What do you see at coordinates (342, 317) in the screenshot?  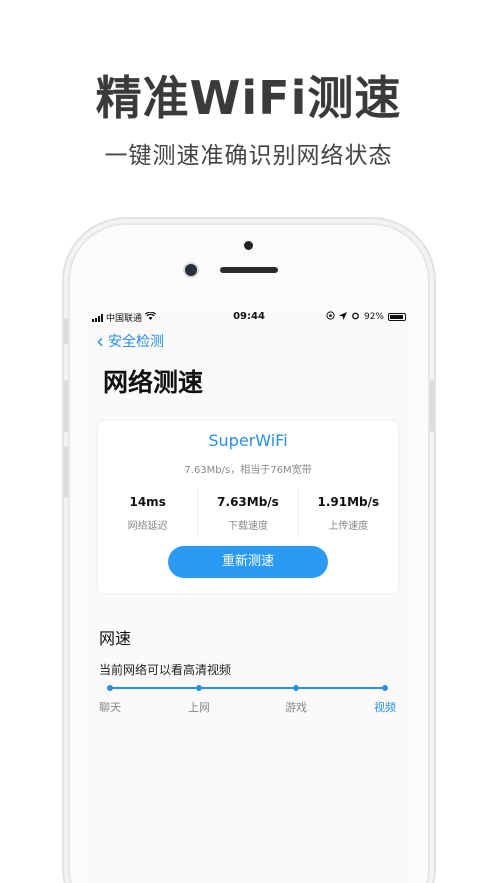 I see `location-icon` at bounding box center [342, 317].